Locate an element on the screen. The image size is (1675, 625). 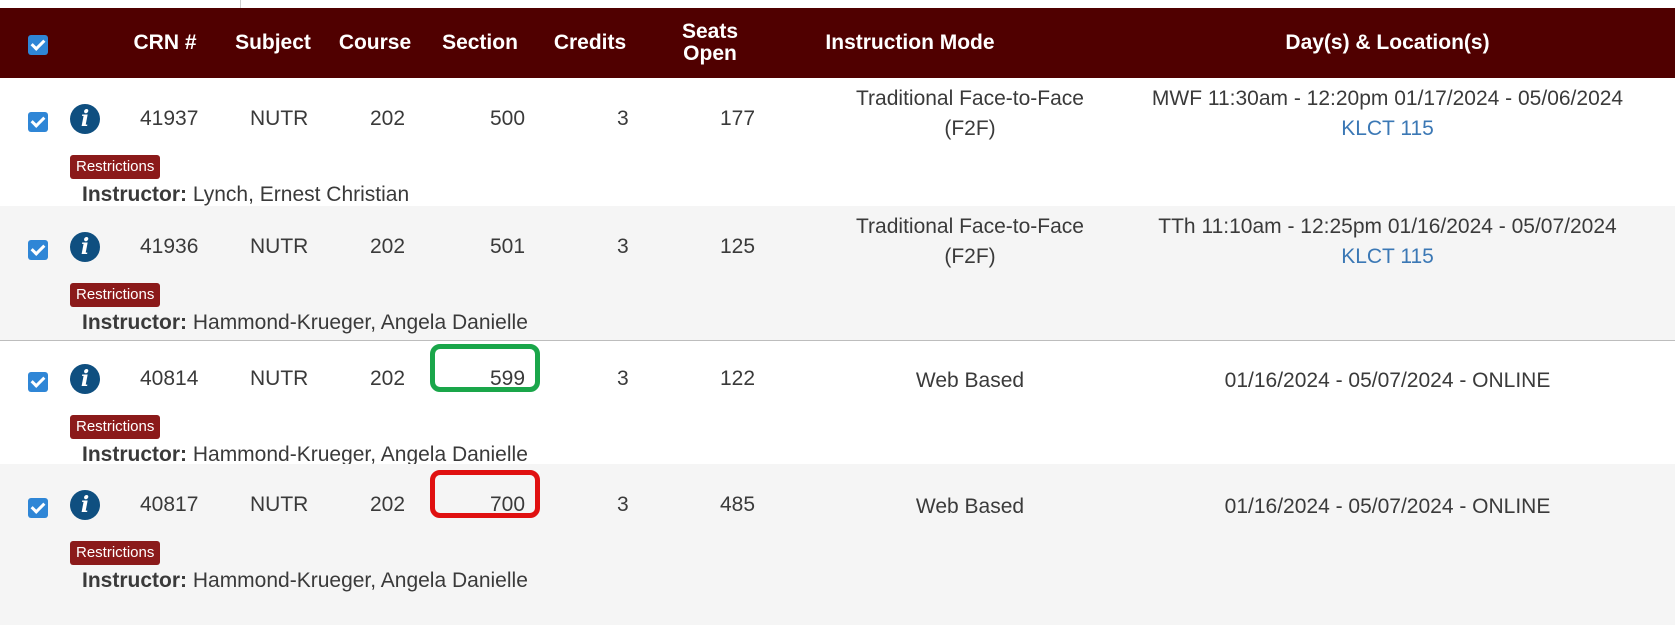
section: 501 is located at coordinates (508, 246).